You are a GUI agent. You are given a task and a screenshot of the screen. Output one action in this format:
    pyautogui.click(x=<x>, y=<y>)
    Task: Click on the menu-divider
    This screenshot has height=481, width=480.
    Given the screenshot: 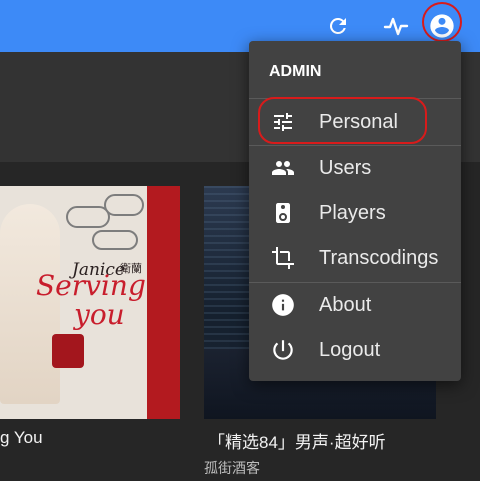 What is the action you would take?
    pyautogui.click(x=355, y=98)
    